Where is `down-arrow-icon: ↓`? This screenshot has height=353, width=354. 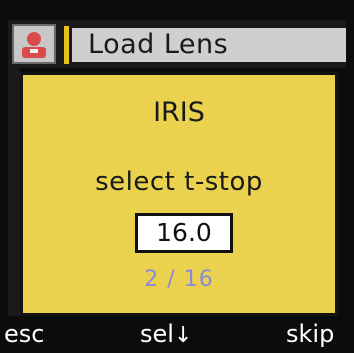
down-arrow-icon: ↓ is located at coordinates (183, 335).